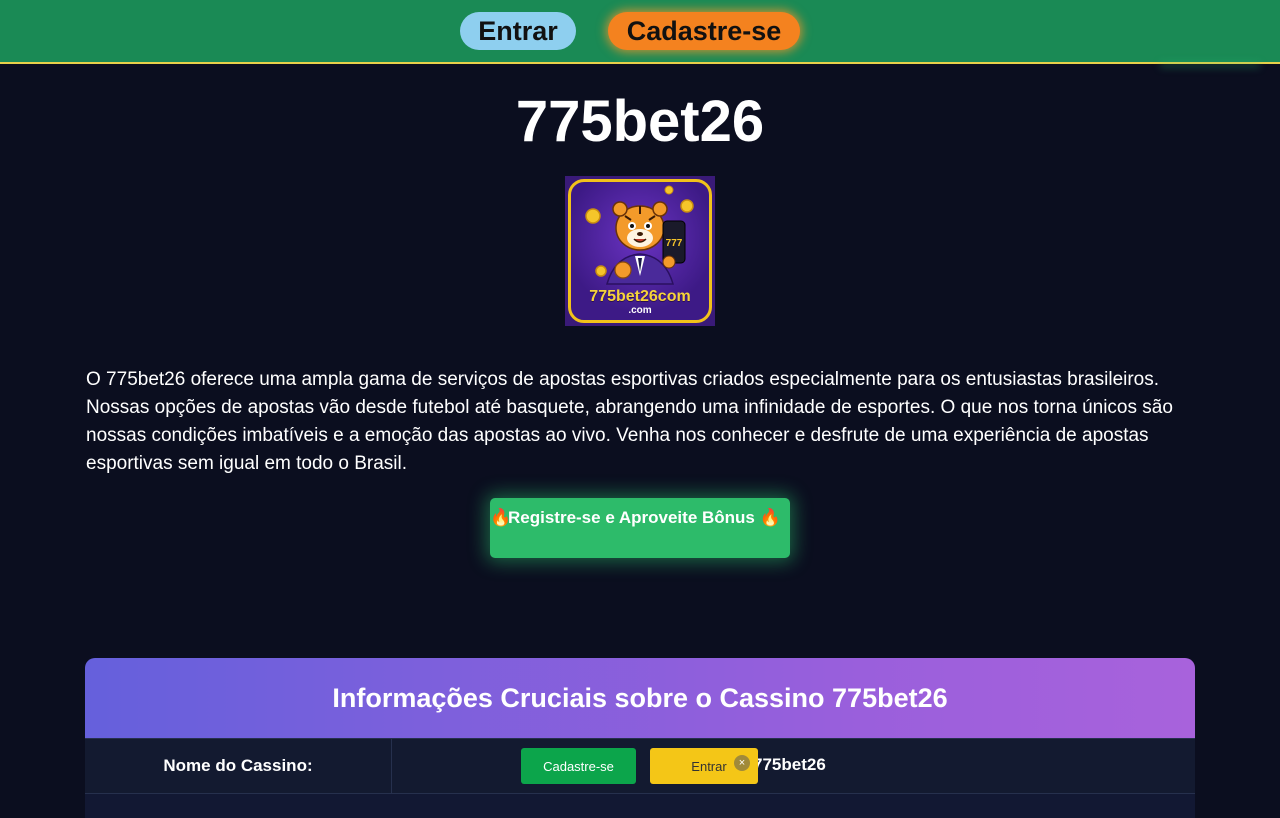 The width and height of the screenshot is (1280, 818). What do you see at coordinates (238, 766) in the screenshot?
I see `row-label: Nome do Cassino:` at bounding box center [238, 766].